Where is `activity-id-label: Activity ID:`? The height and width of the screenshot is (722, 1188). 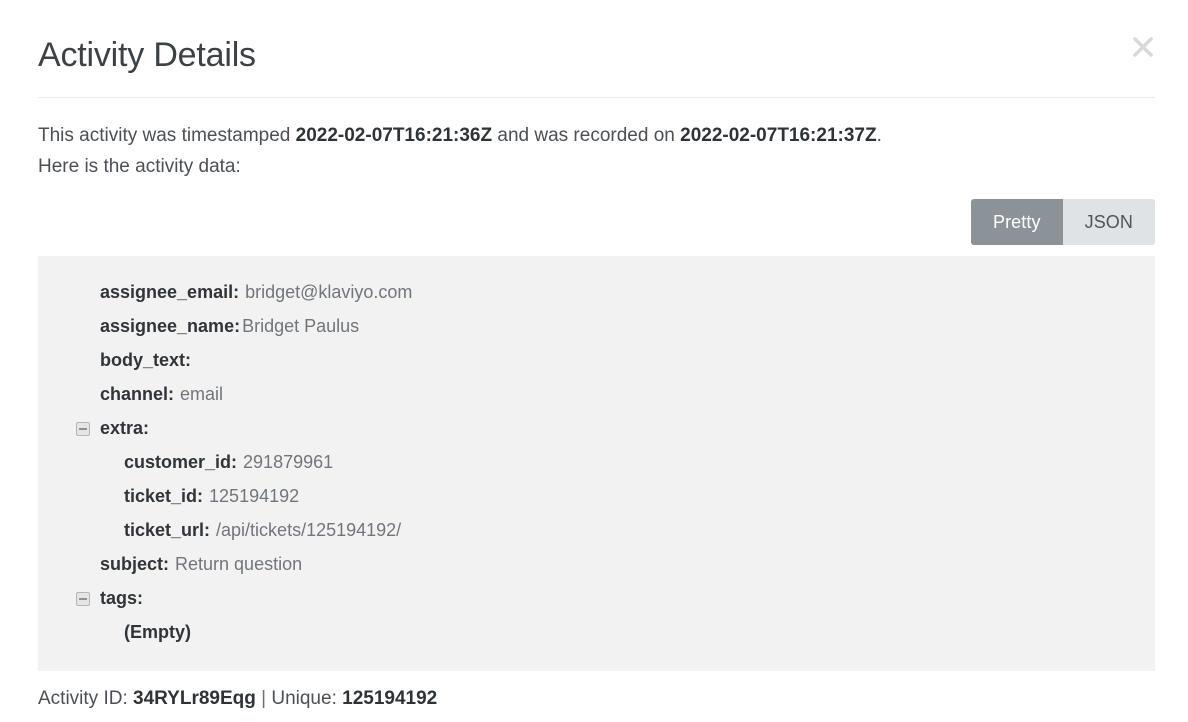 activity-id-label: Activity ID: is located at coordinates (83, 698).